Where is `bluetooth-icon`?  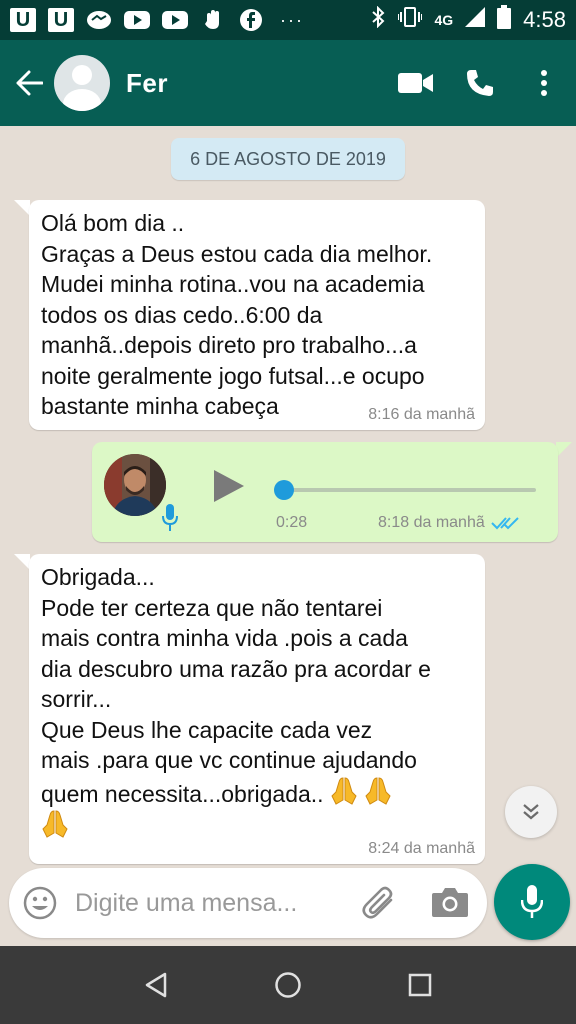 bluetooth-icon is located at coordinates (378, 19).